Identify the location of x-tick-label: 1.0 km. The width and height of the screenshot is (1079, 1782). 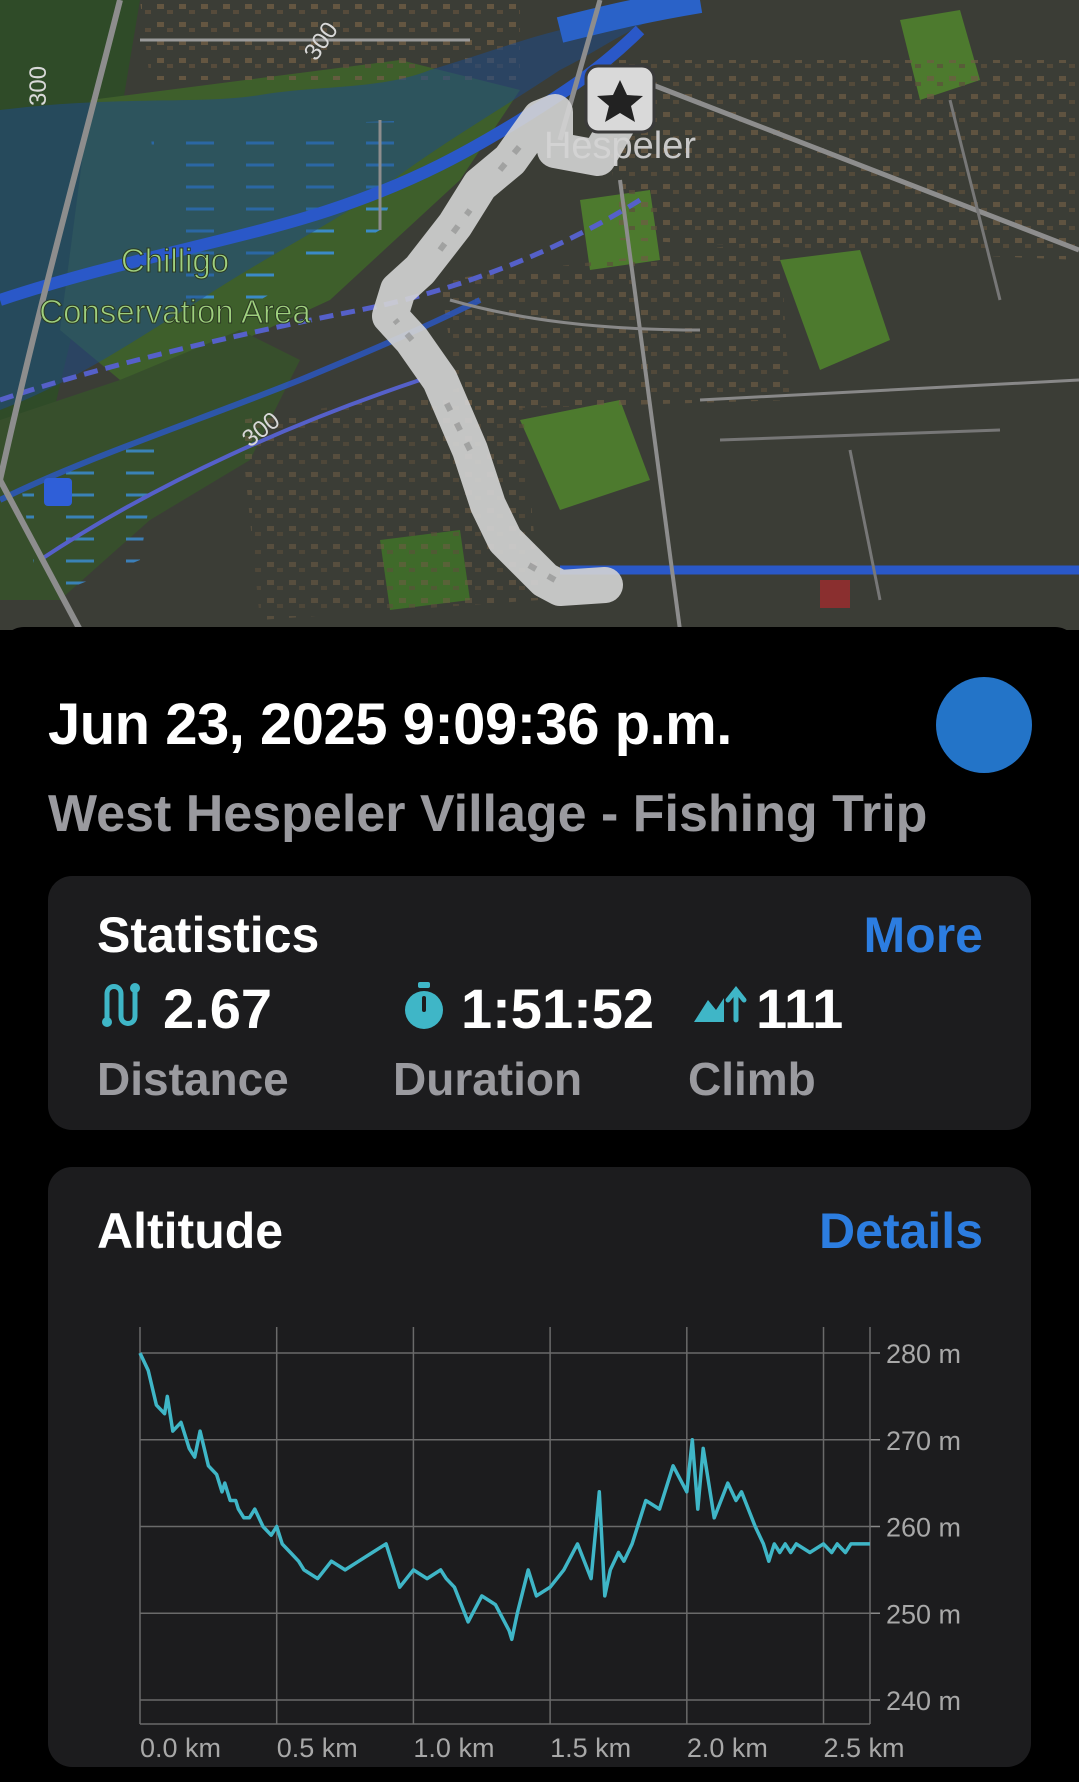
(453, 1748).